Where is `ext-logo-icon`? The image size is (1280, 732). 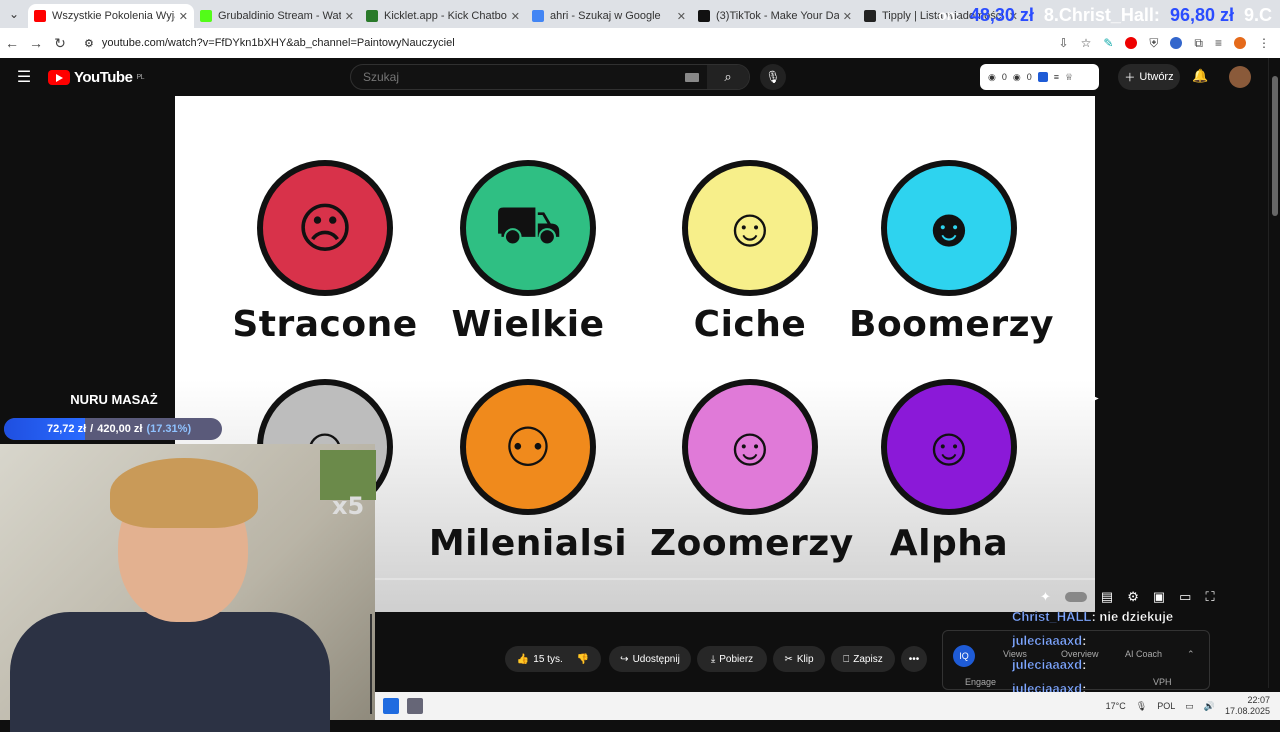
ext-logo-icon is located at coordinates (1042, 77).